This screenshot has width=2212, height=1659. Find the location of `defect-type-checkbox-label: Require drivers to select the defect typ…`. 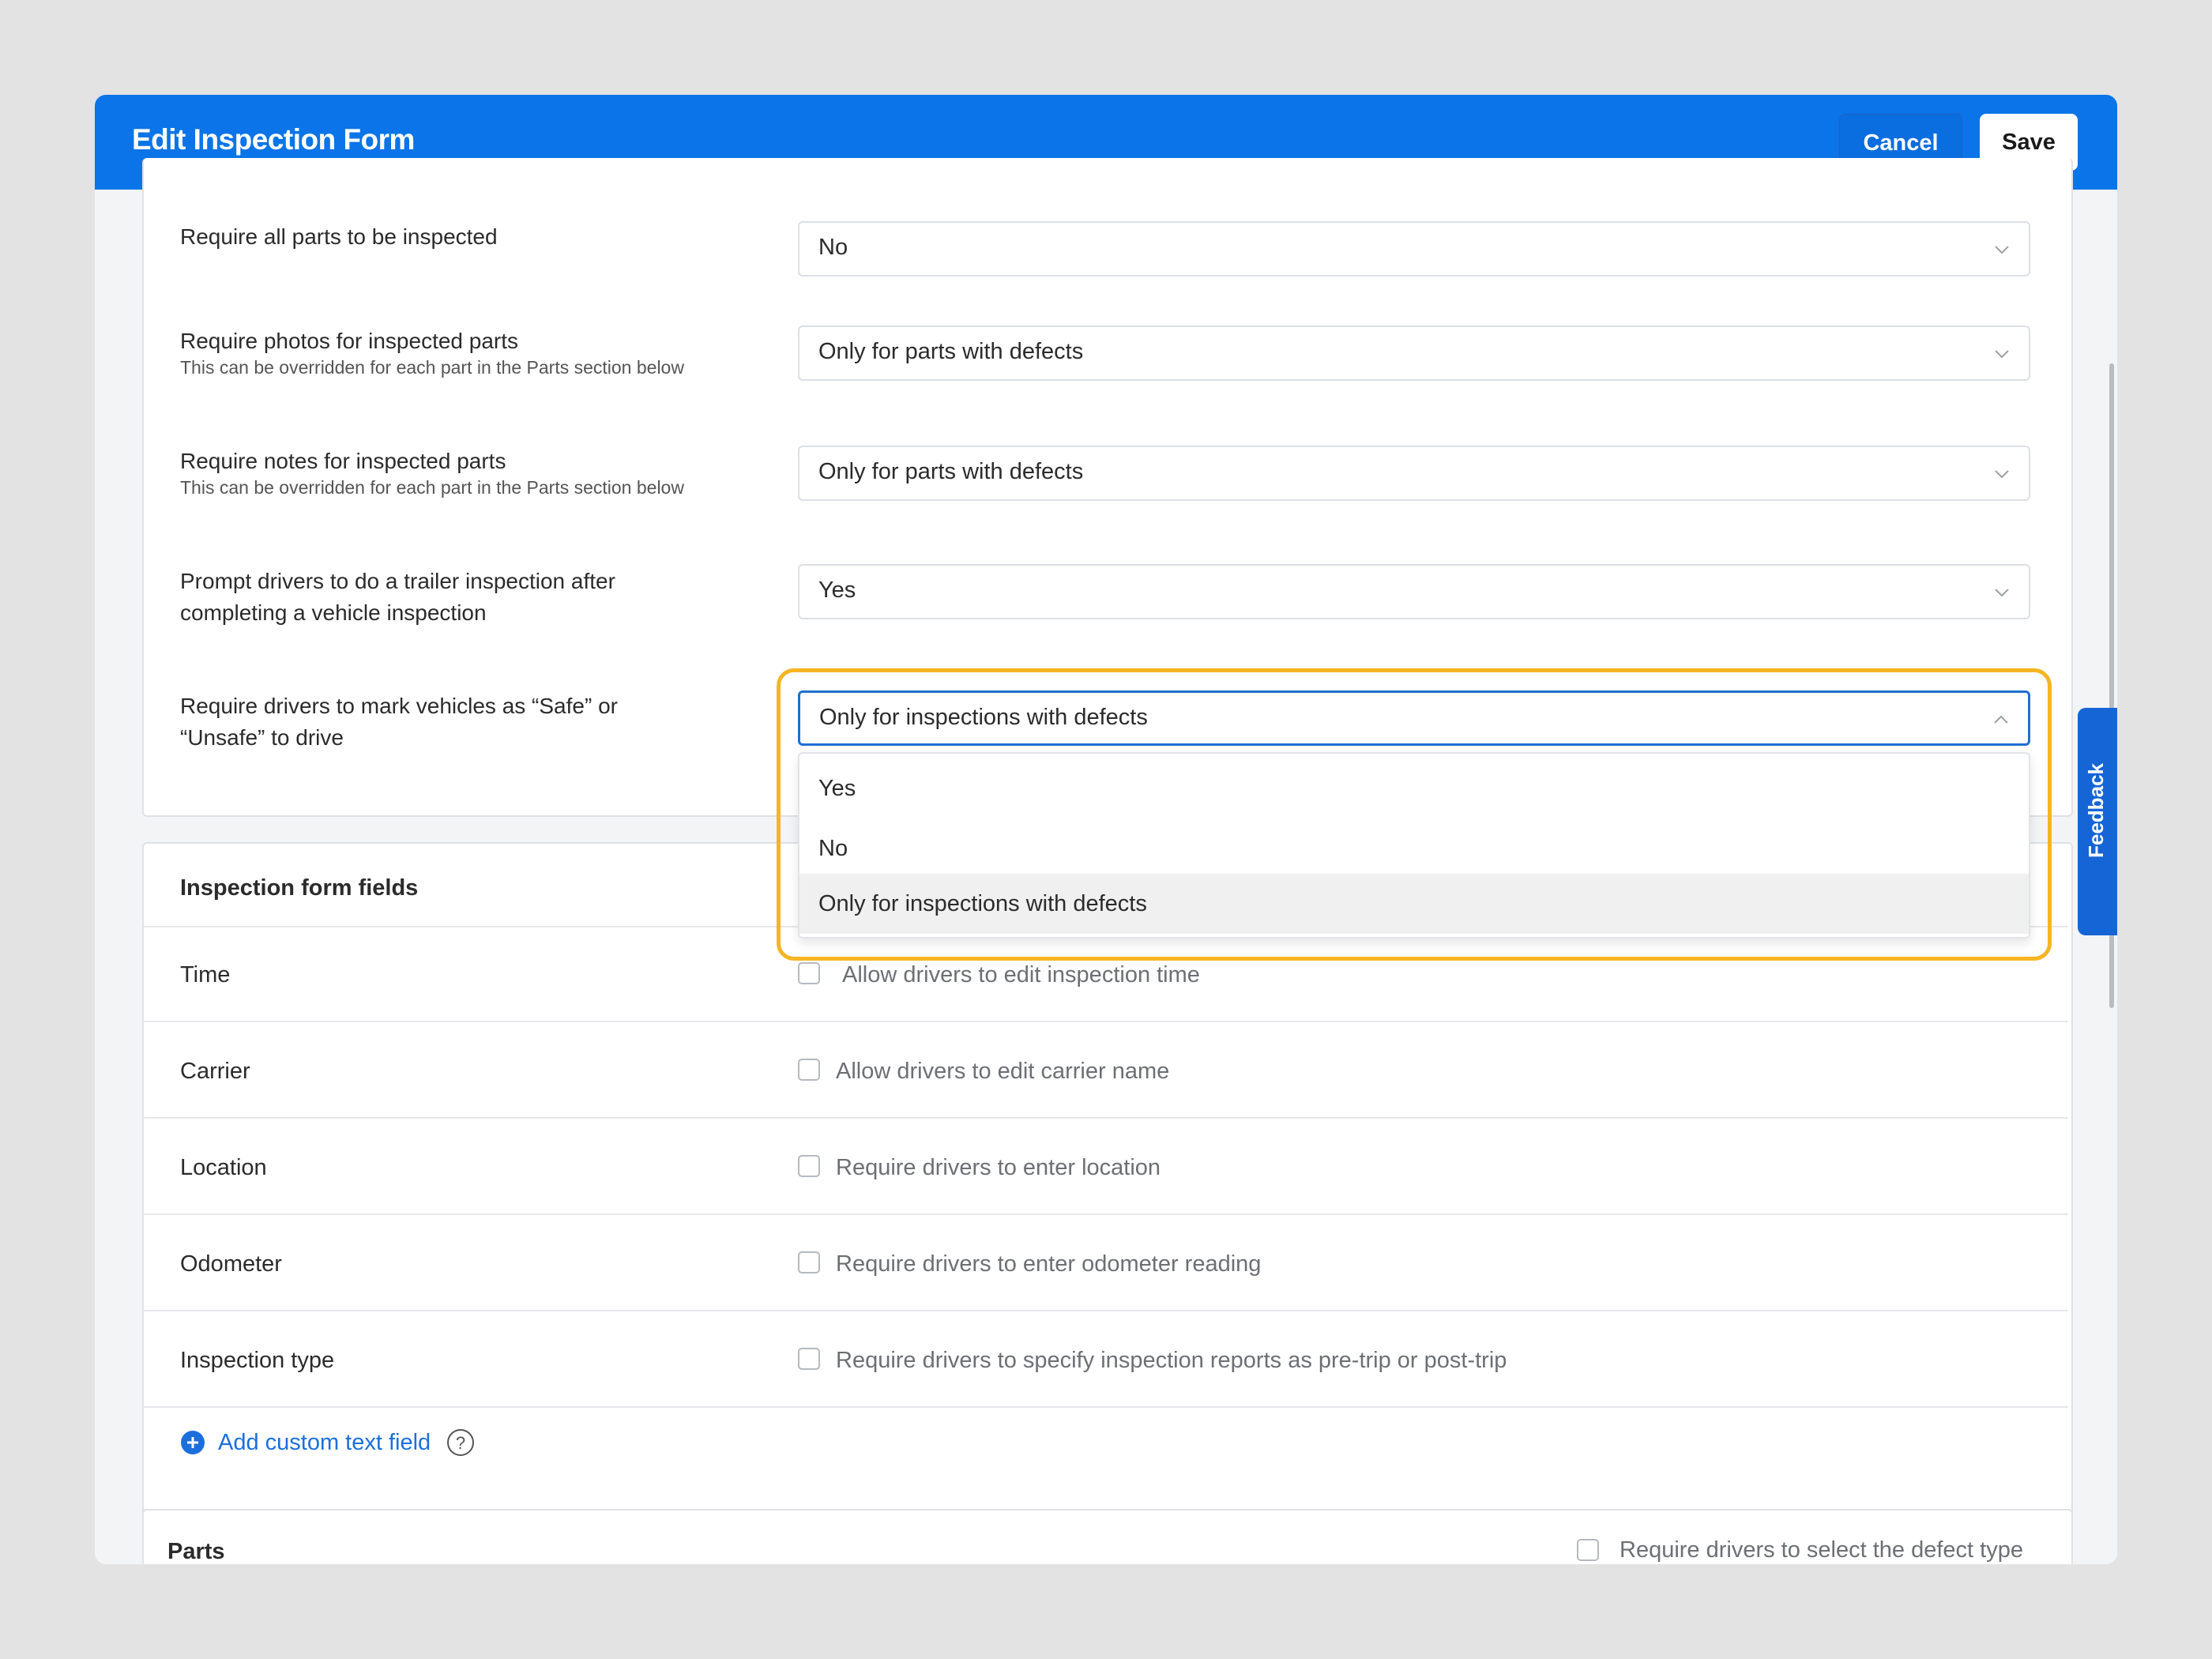

defect-type-checkbox-label: Require drivers to select the defect typ… is located at coordinates (1822, 1550).